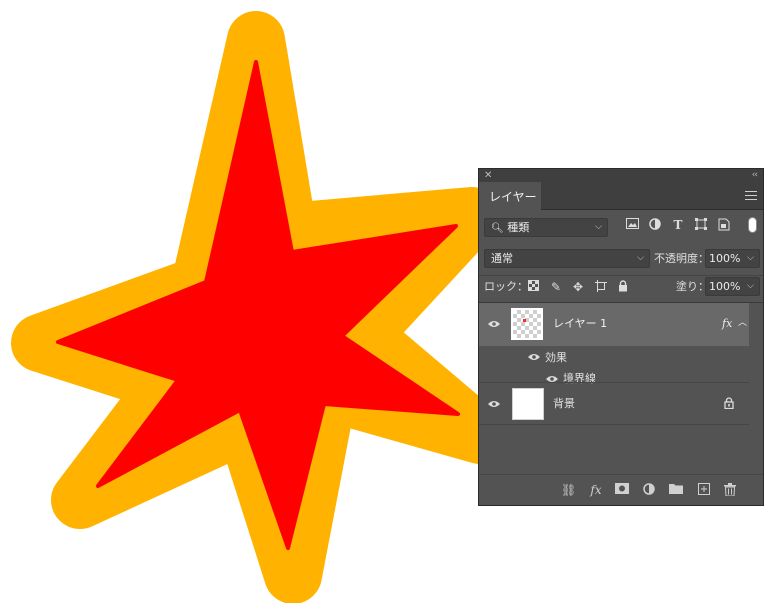 Image resolution: width=778 pixels, height=603 pixels. What do you see at coordinates (596, 490) in the screenshot?
I see `add-layer-style-icon: fx` at bounding box center [596, 490].